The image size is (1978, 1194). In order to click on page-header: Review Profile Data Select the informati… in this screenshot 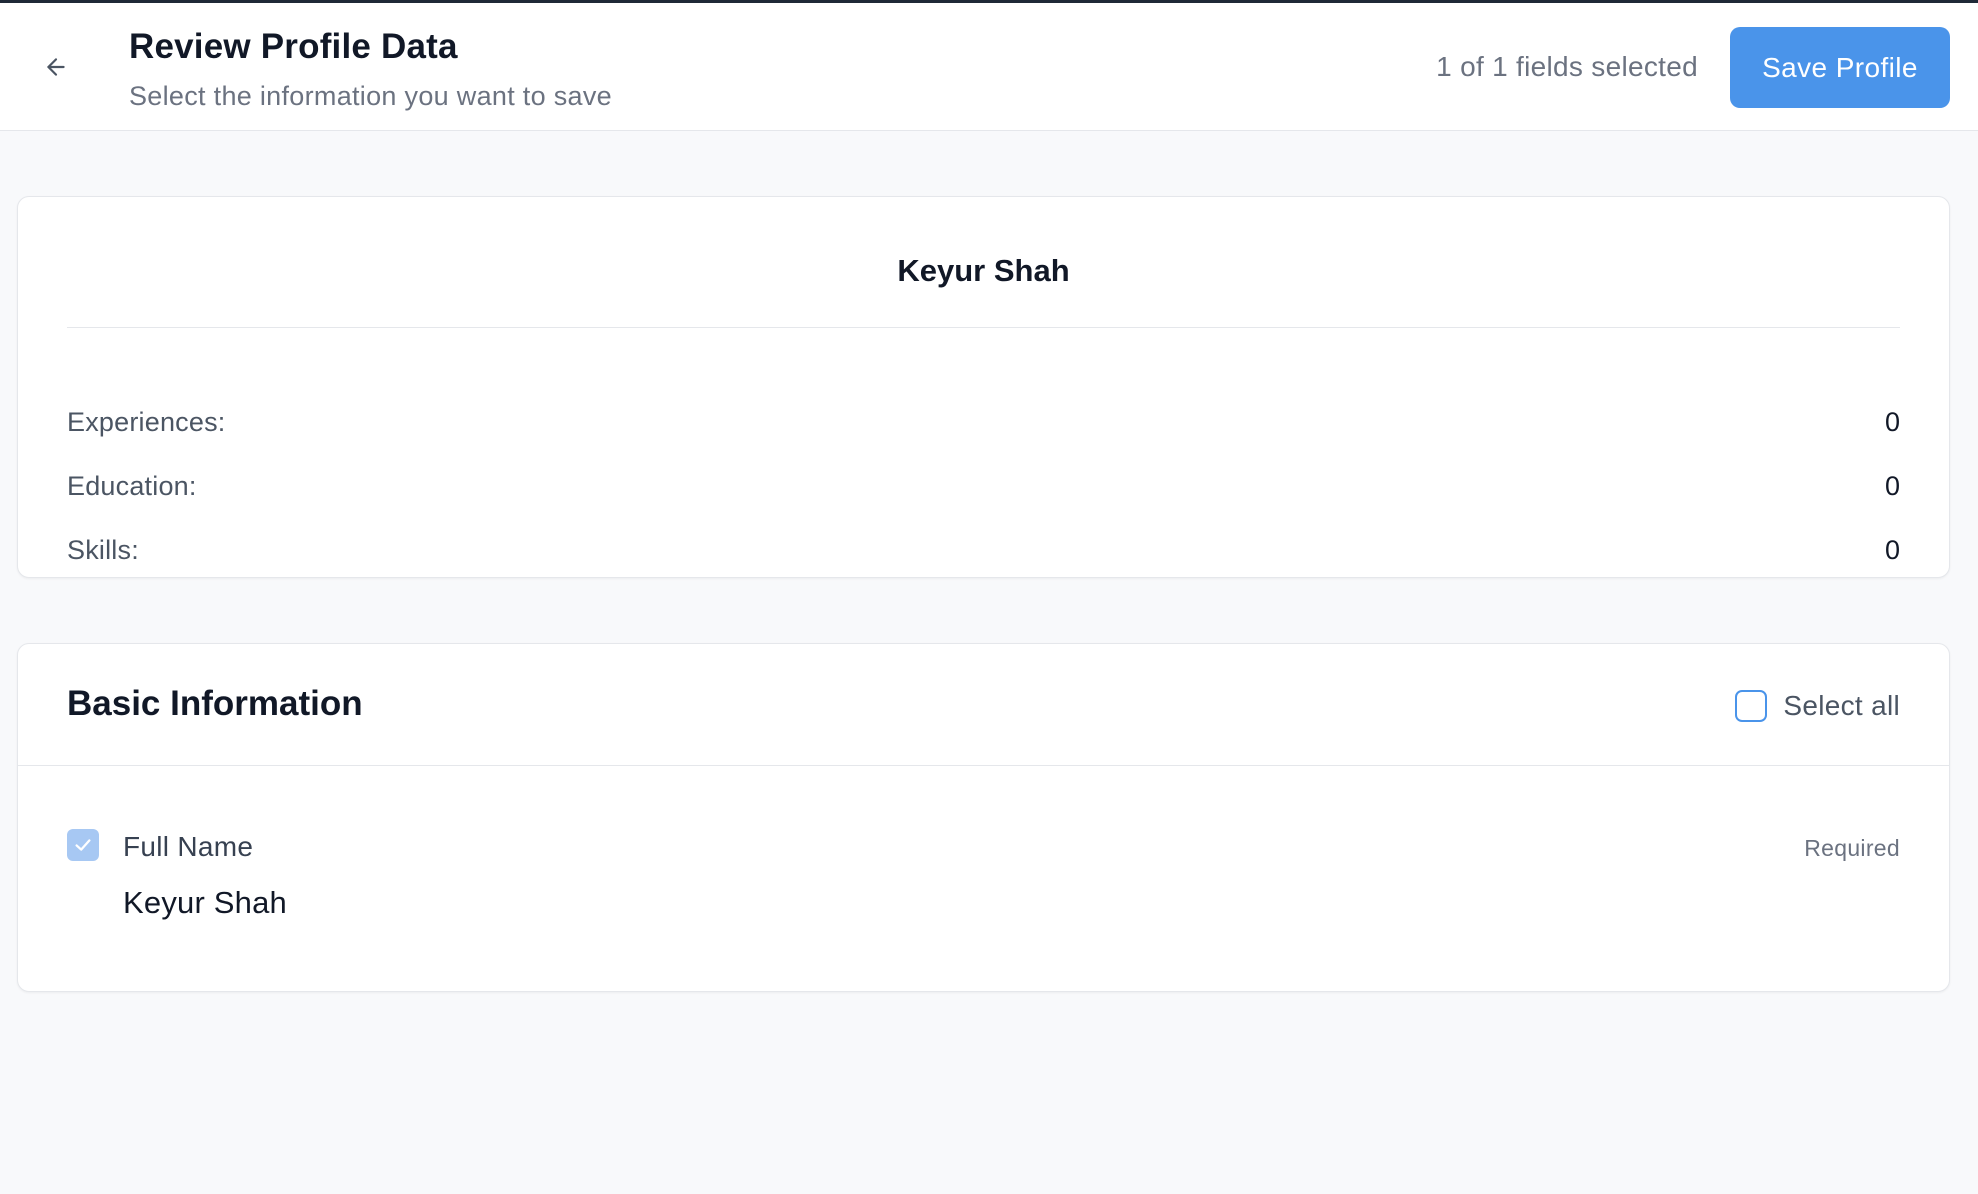, I will do `click(989, 67)`.